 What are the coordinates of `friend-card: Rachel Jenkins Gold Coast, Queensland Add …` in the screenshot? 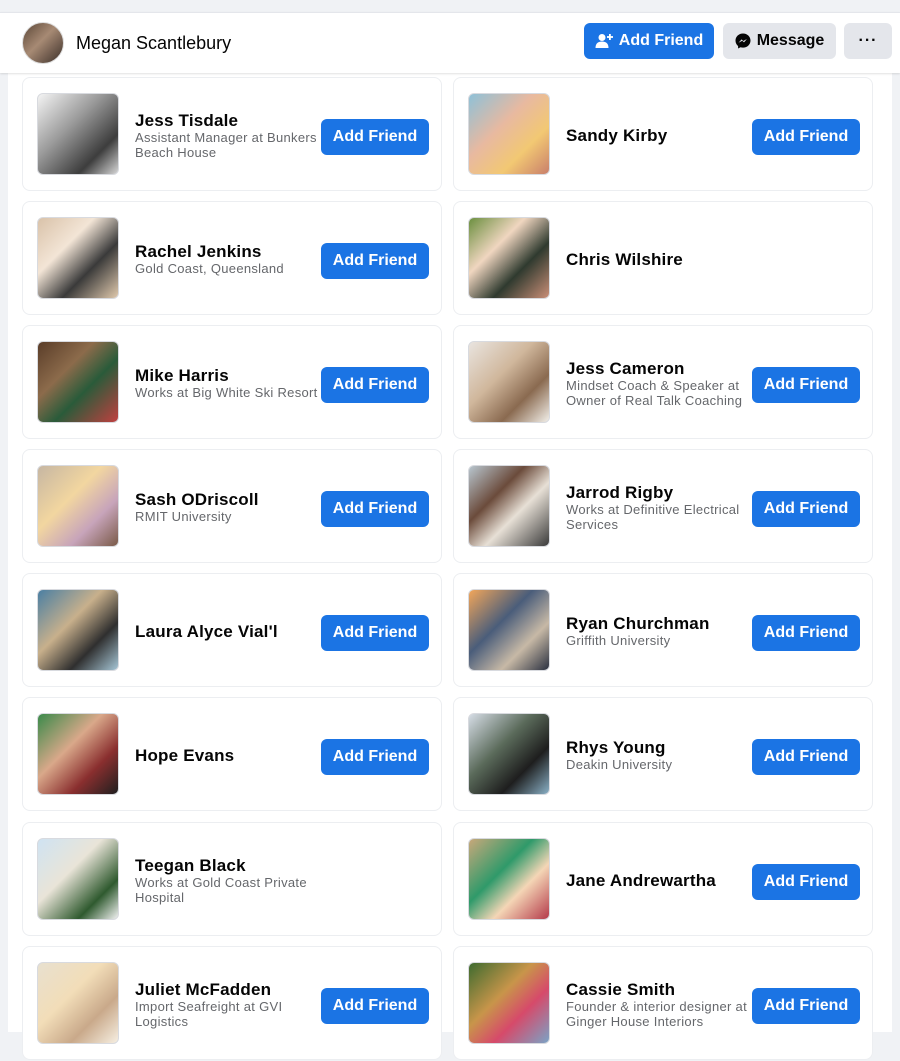 It's located at (232, 258).